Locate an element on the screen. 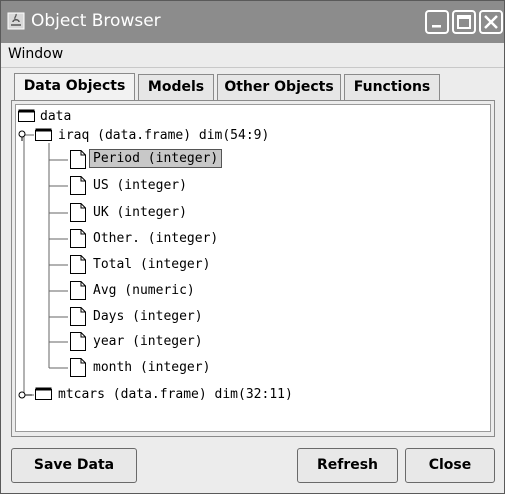 The image size is (505, 494). maximize-button is located at coordinates (464, 22).